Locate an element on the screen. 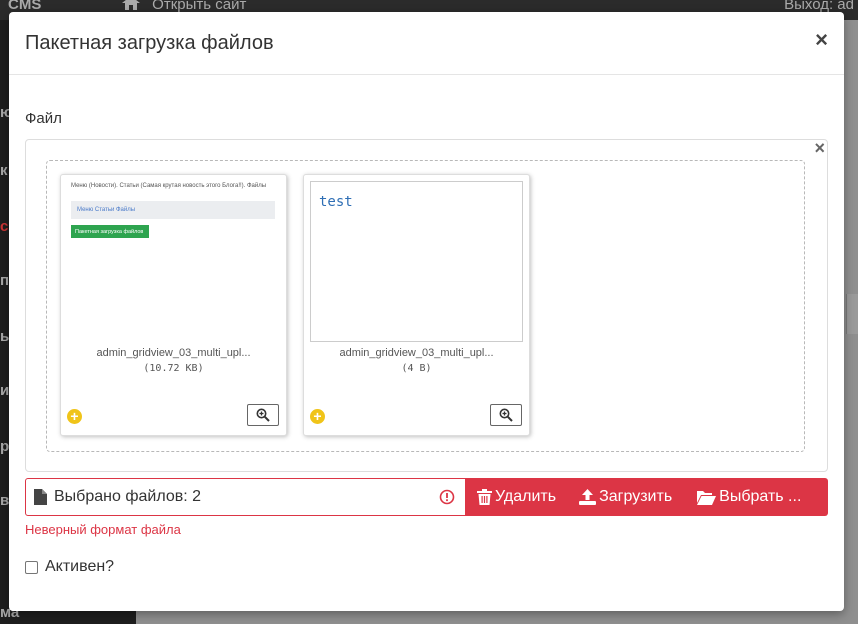 This screenshot has height=624, width=858. file-icon is located at coordinates (40, 497).